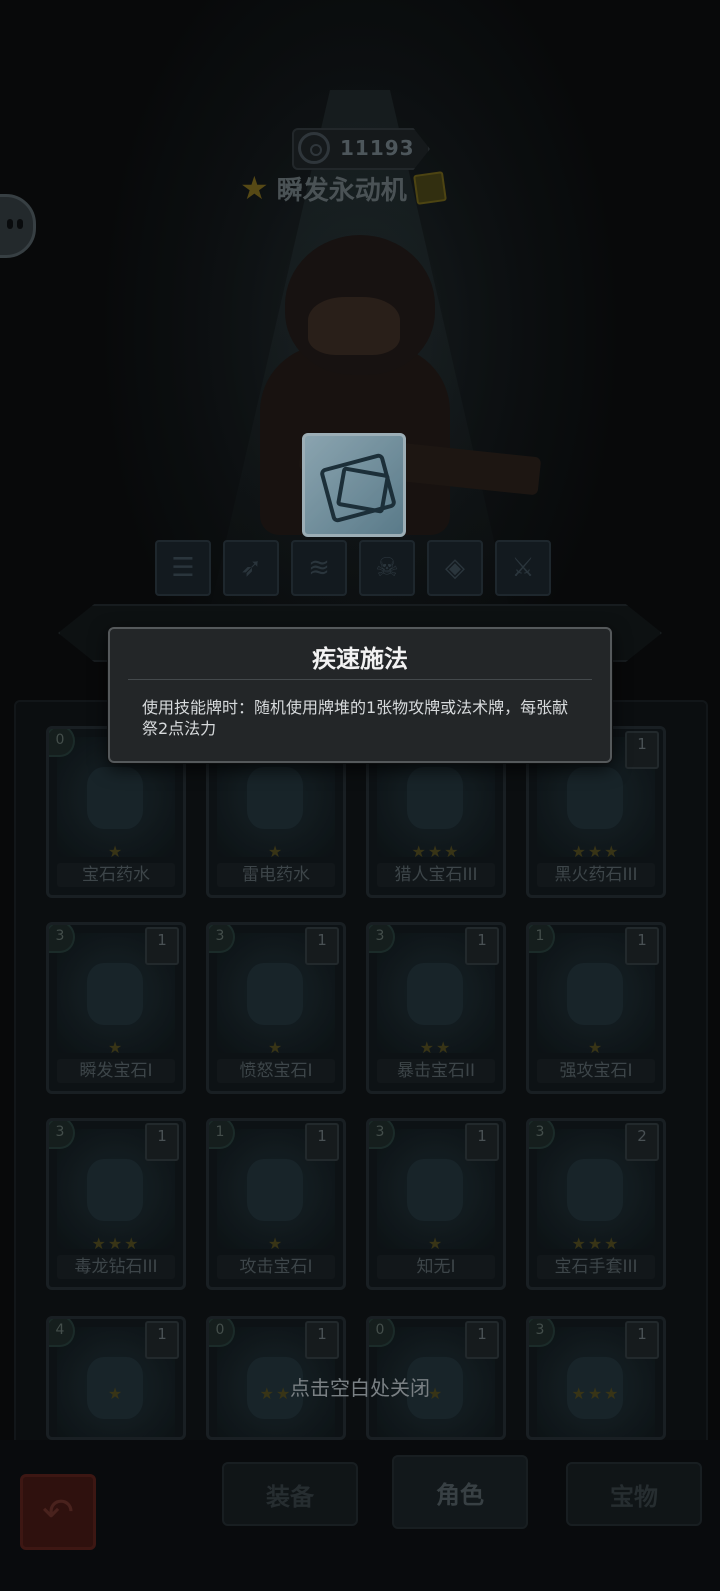 The height and width of the screenshot is (1591, 720). What do you see at coordinates (355, 718) in the screenshot?
I see `tooltip-description: 使用技能牌时：随机使用牌堆的1张物攻牌或法术牌，每张献祭2点法力` at bounding box center [355, 718].